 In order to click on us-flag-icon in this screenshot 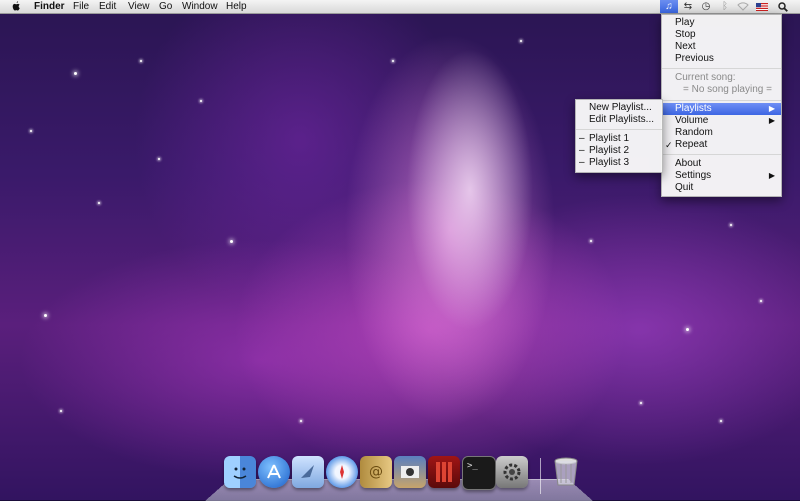, I will do `click(762, 6)`.